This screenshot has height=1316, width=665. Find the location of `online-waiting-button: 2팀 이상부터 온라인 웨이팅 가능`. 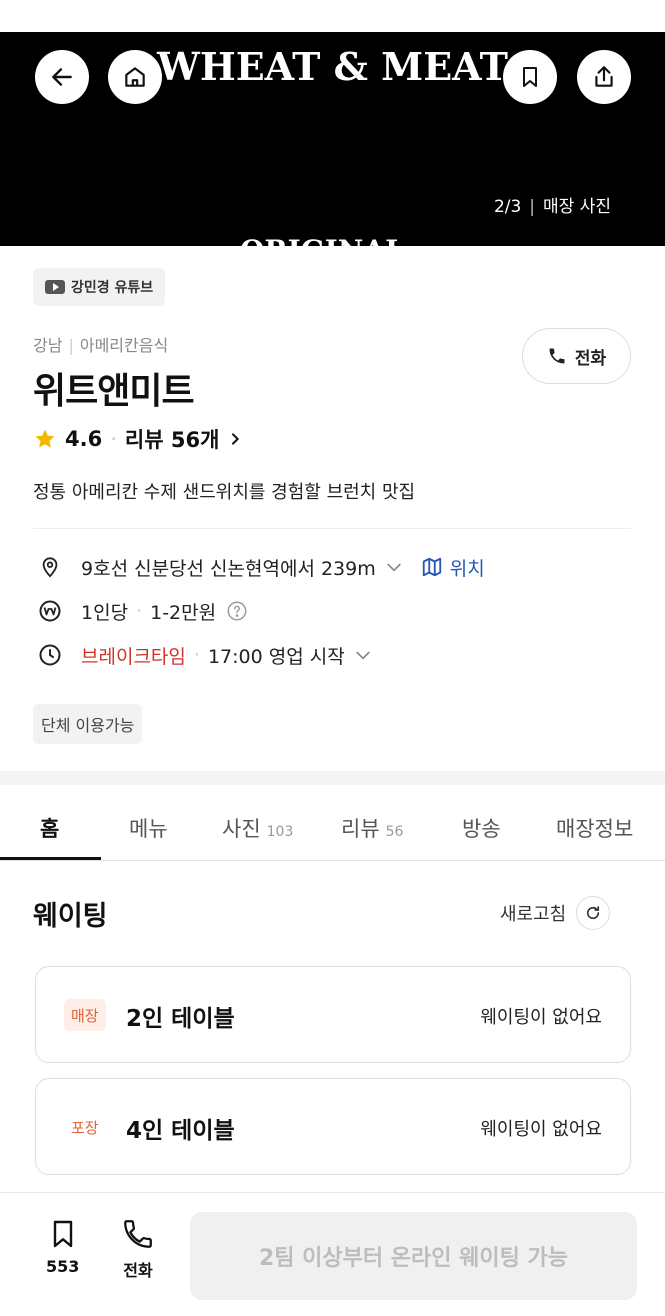

online-waiting-button: 2팀 이상부터 온라인 웨이팅 가능 is located at coordinates (413, 1256).